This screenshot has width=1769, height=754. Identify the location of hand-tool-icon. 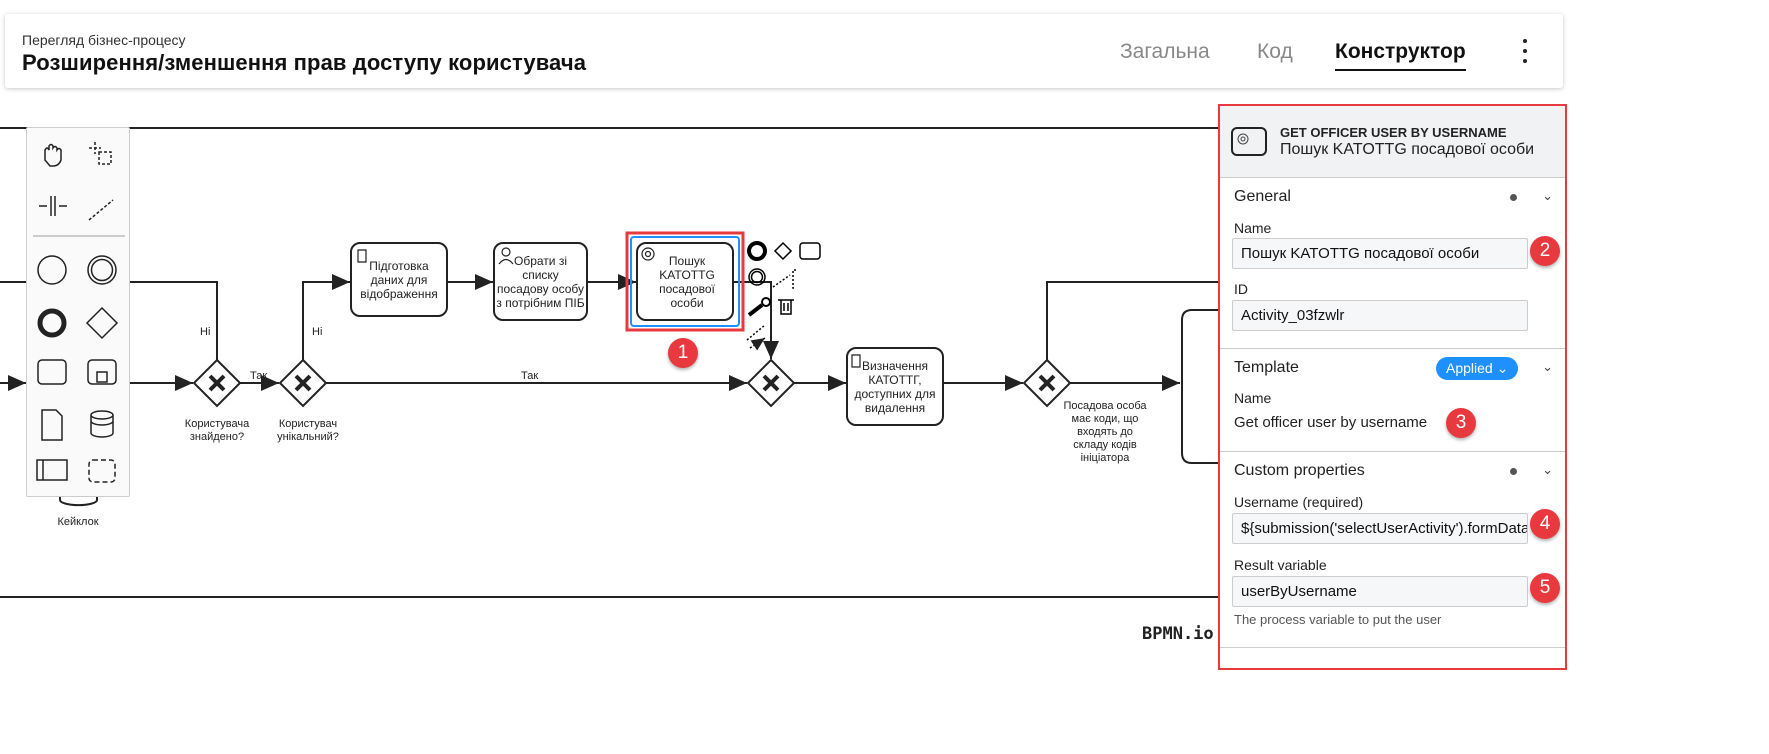
(53, 155).